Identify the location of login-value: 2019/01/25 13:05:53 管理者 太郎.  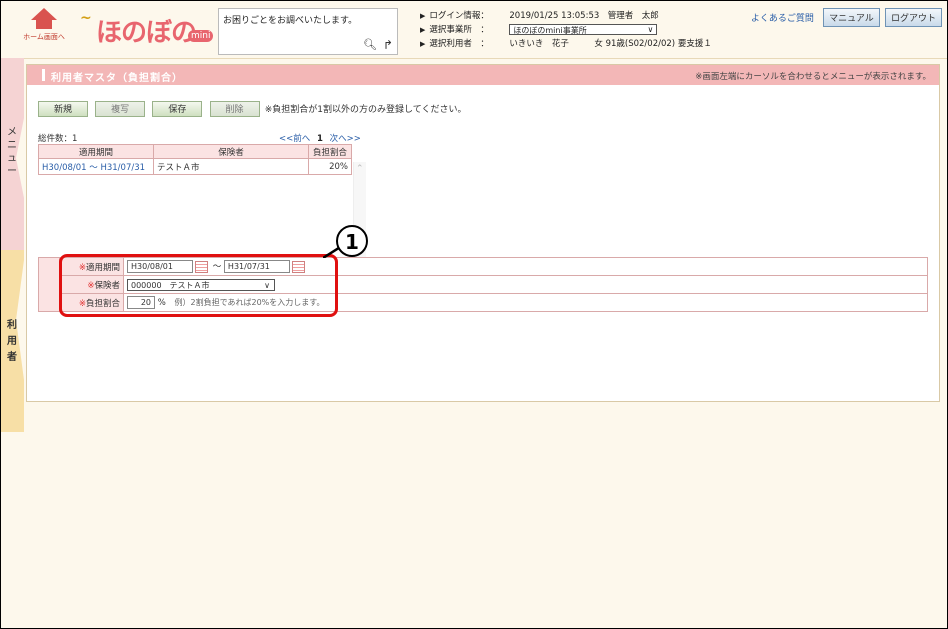
(584, 16).